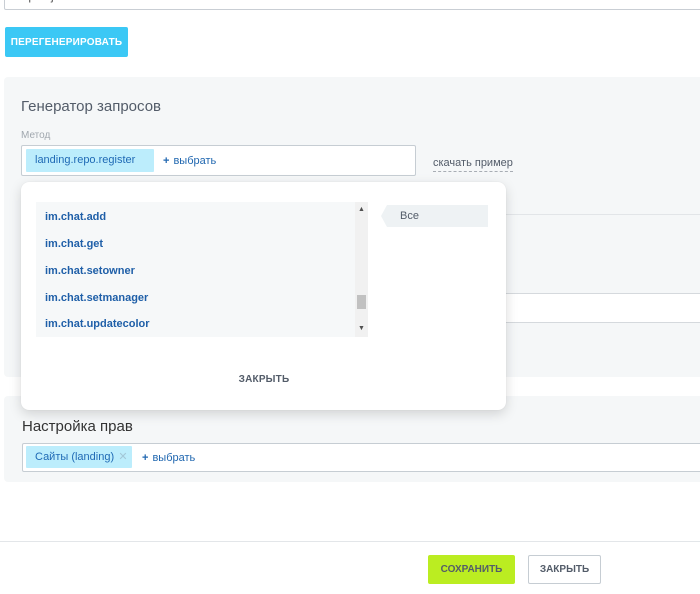 This screenshot has width=700, height=594. What do you see at coordinates (79, 457) in the screenshot?
I see `rights-scope-chip: Сайты (landing)` at bounding box center [79, 457].